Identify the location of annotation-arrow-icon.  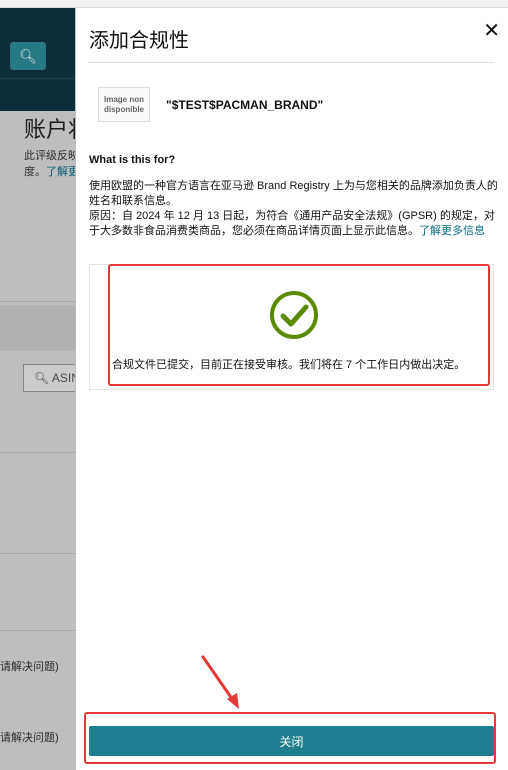
(220, 682).